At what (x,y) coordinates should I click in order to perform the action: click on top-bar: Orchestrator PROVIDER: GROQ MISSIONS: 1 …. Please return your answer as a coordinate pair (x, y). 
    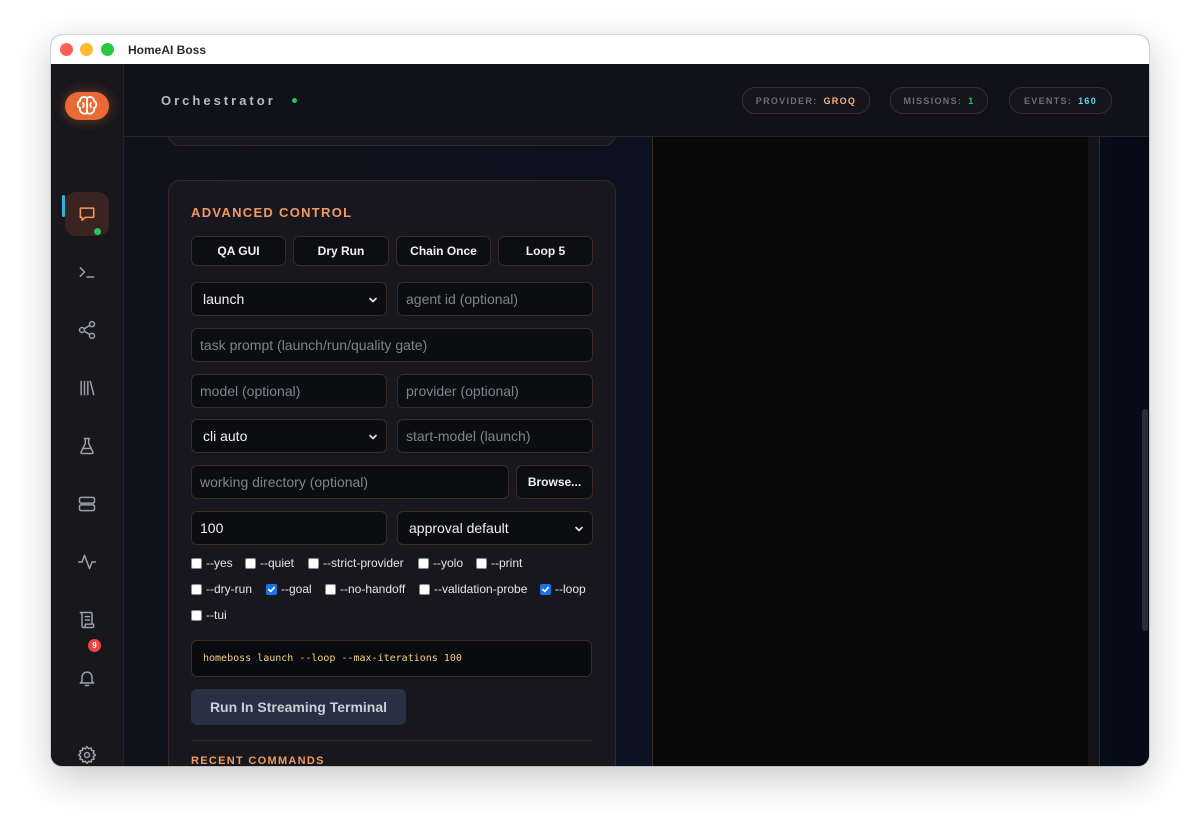
    Looking at the image, I should click on (636, 100).